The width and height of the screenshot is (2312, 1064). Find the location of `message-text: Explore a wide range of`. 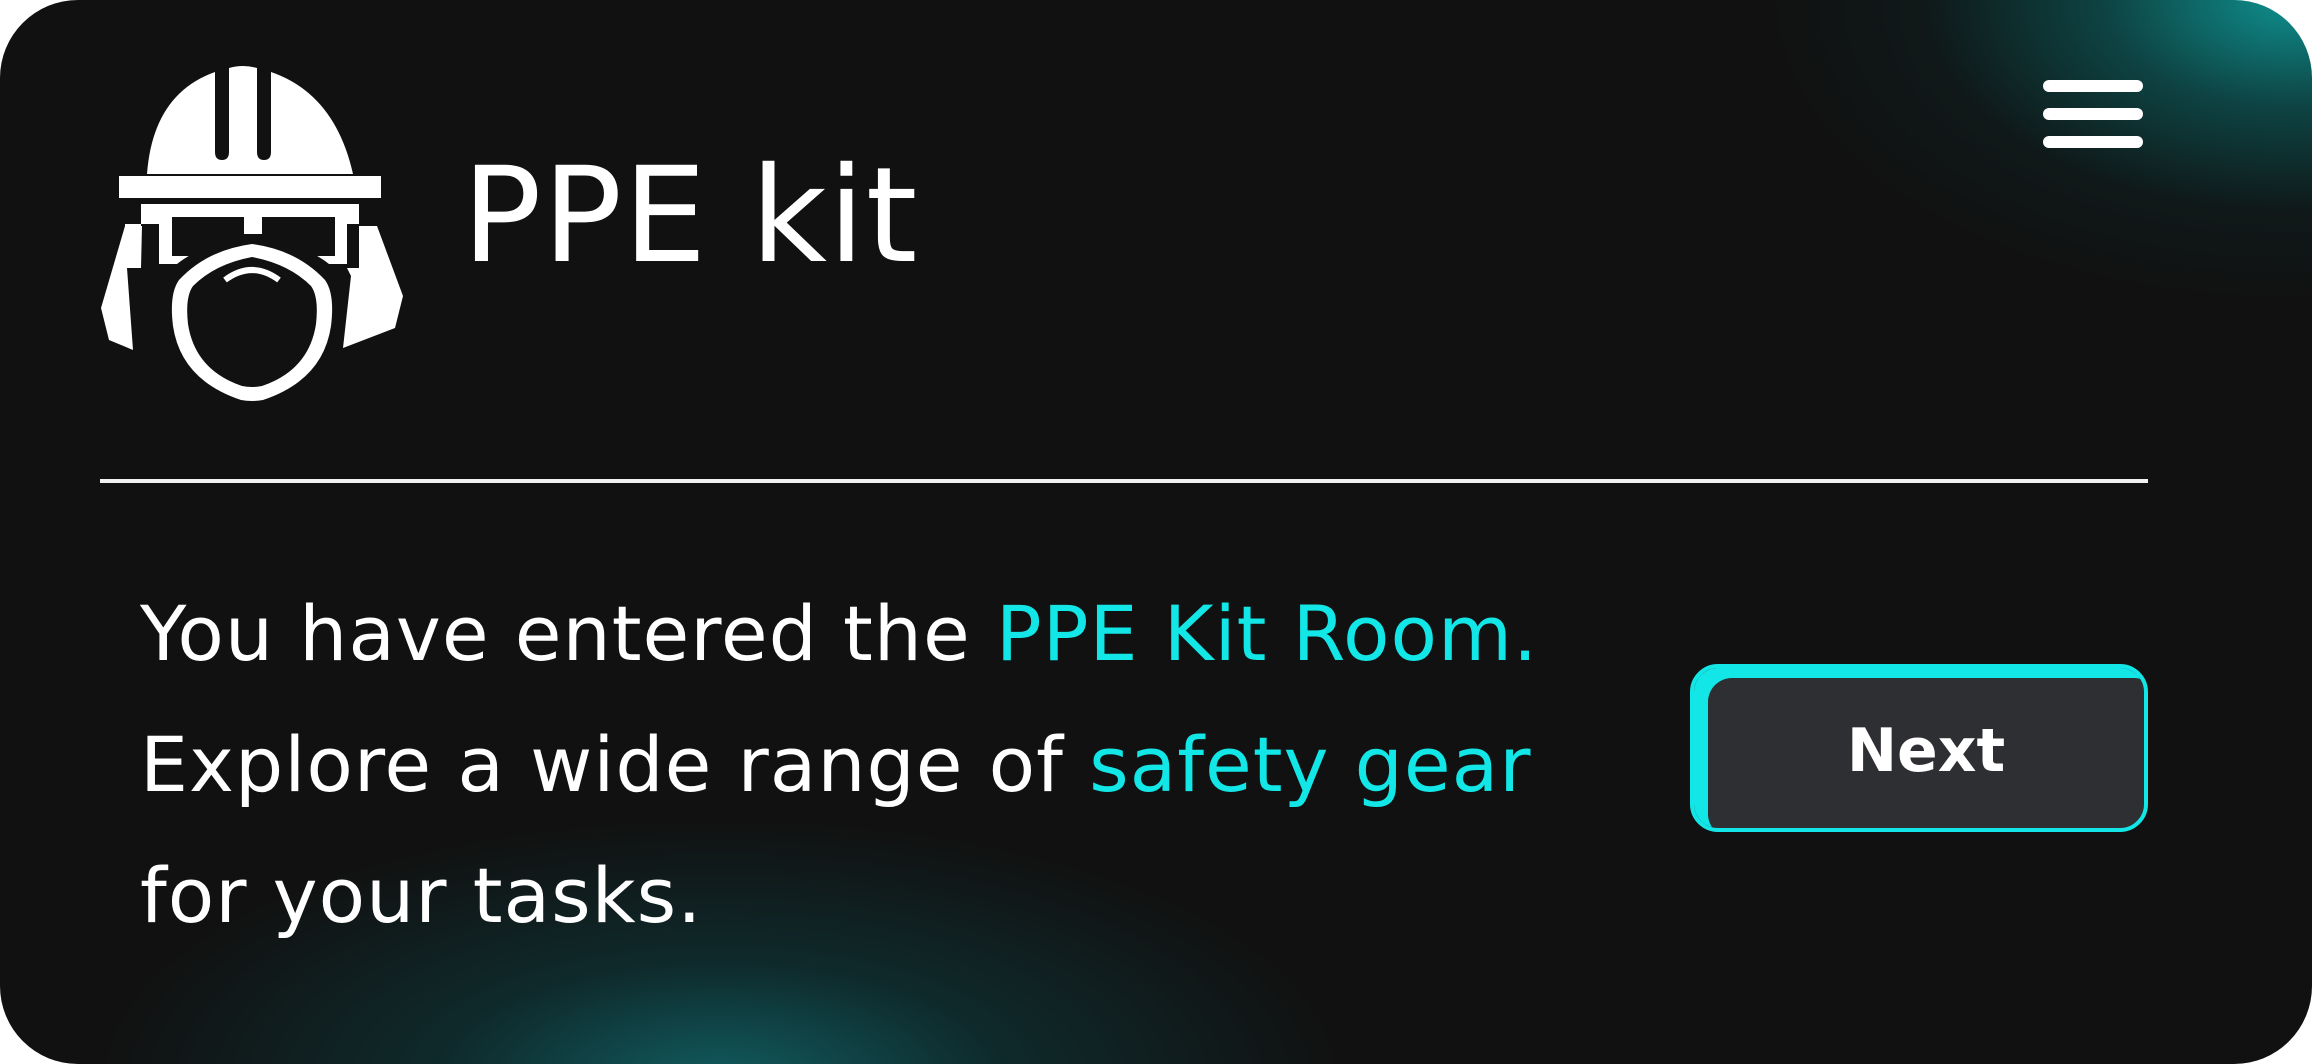

message-text: Explore a wide range of is located at coordinates (615, 764).